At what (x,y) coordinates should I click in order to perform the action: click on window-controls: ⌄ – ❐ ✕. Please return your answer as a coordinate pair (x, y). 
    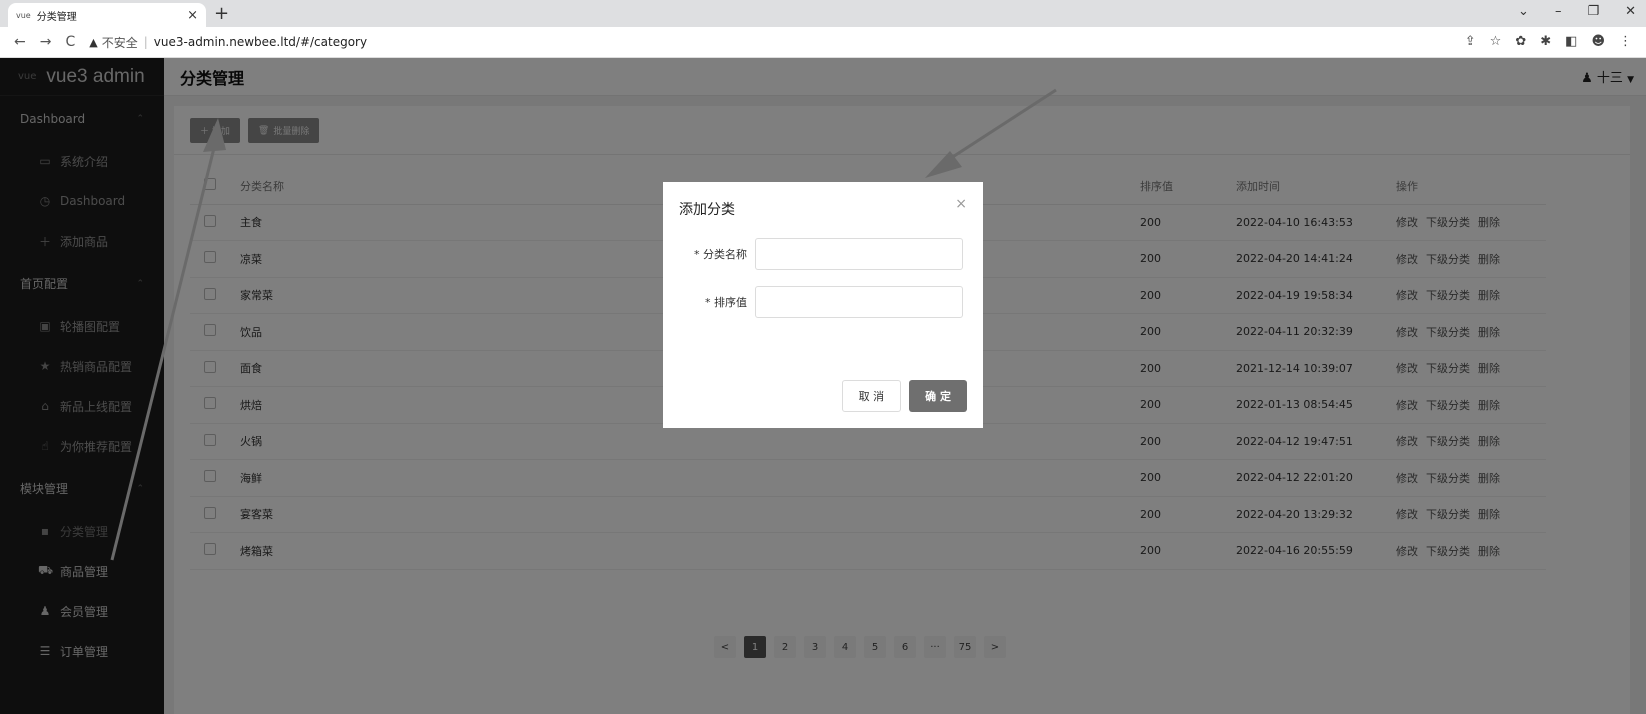
    Looking at the image, I should click on (1577, 11).